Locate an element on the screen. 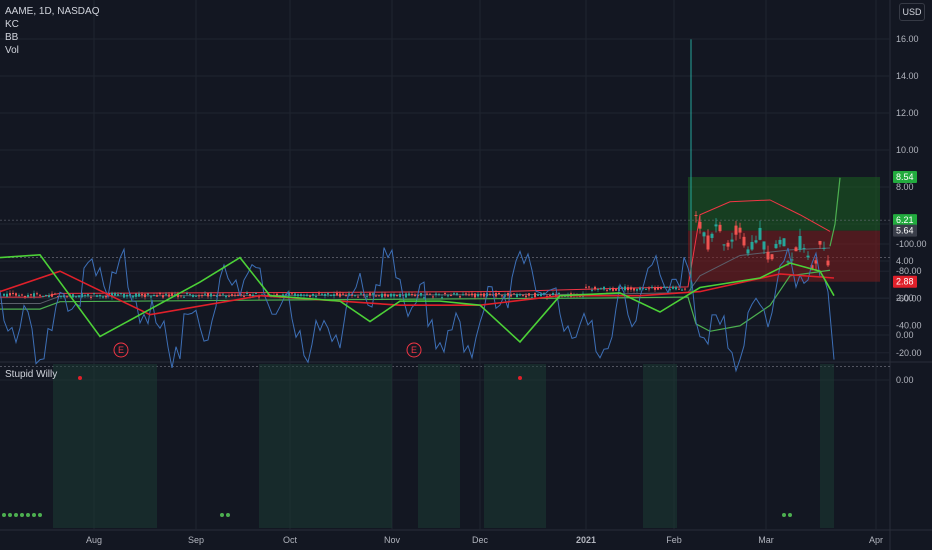 The image size is (932, 550). currency-button: USD is located at coordinates (912, 12).